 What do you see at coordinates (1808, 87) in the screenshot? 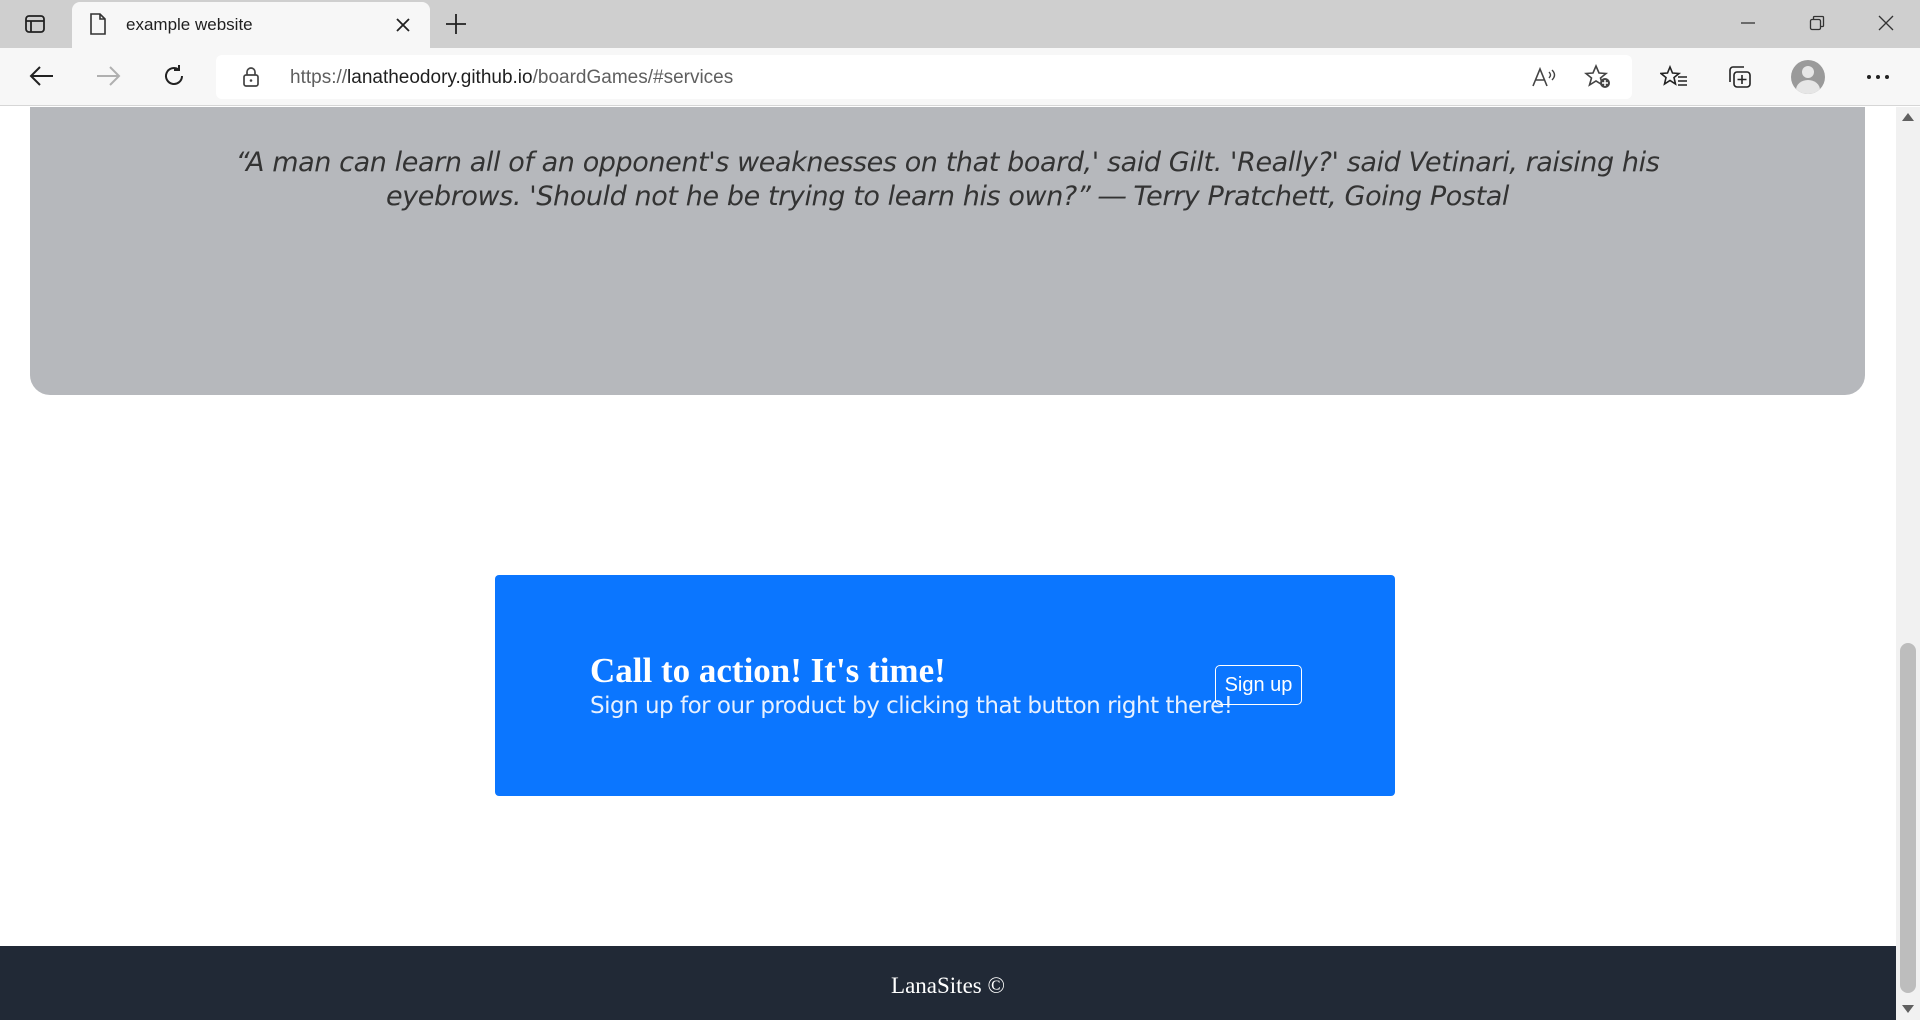
I see `avatar-body` at bounding box center [1808, 87].